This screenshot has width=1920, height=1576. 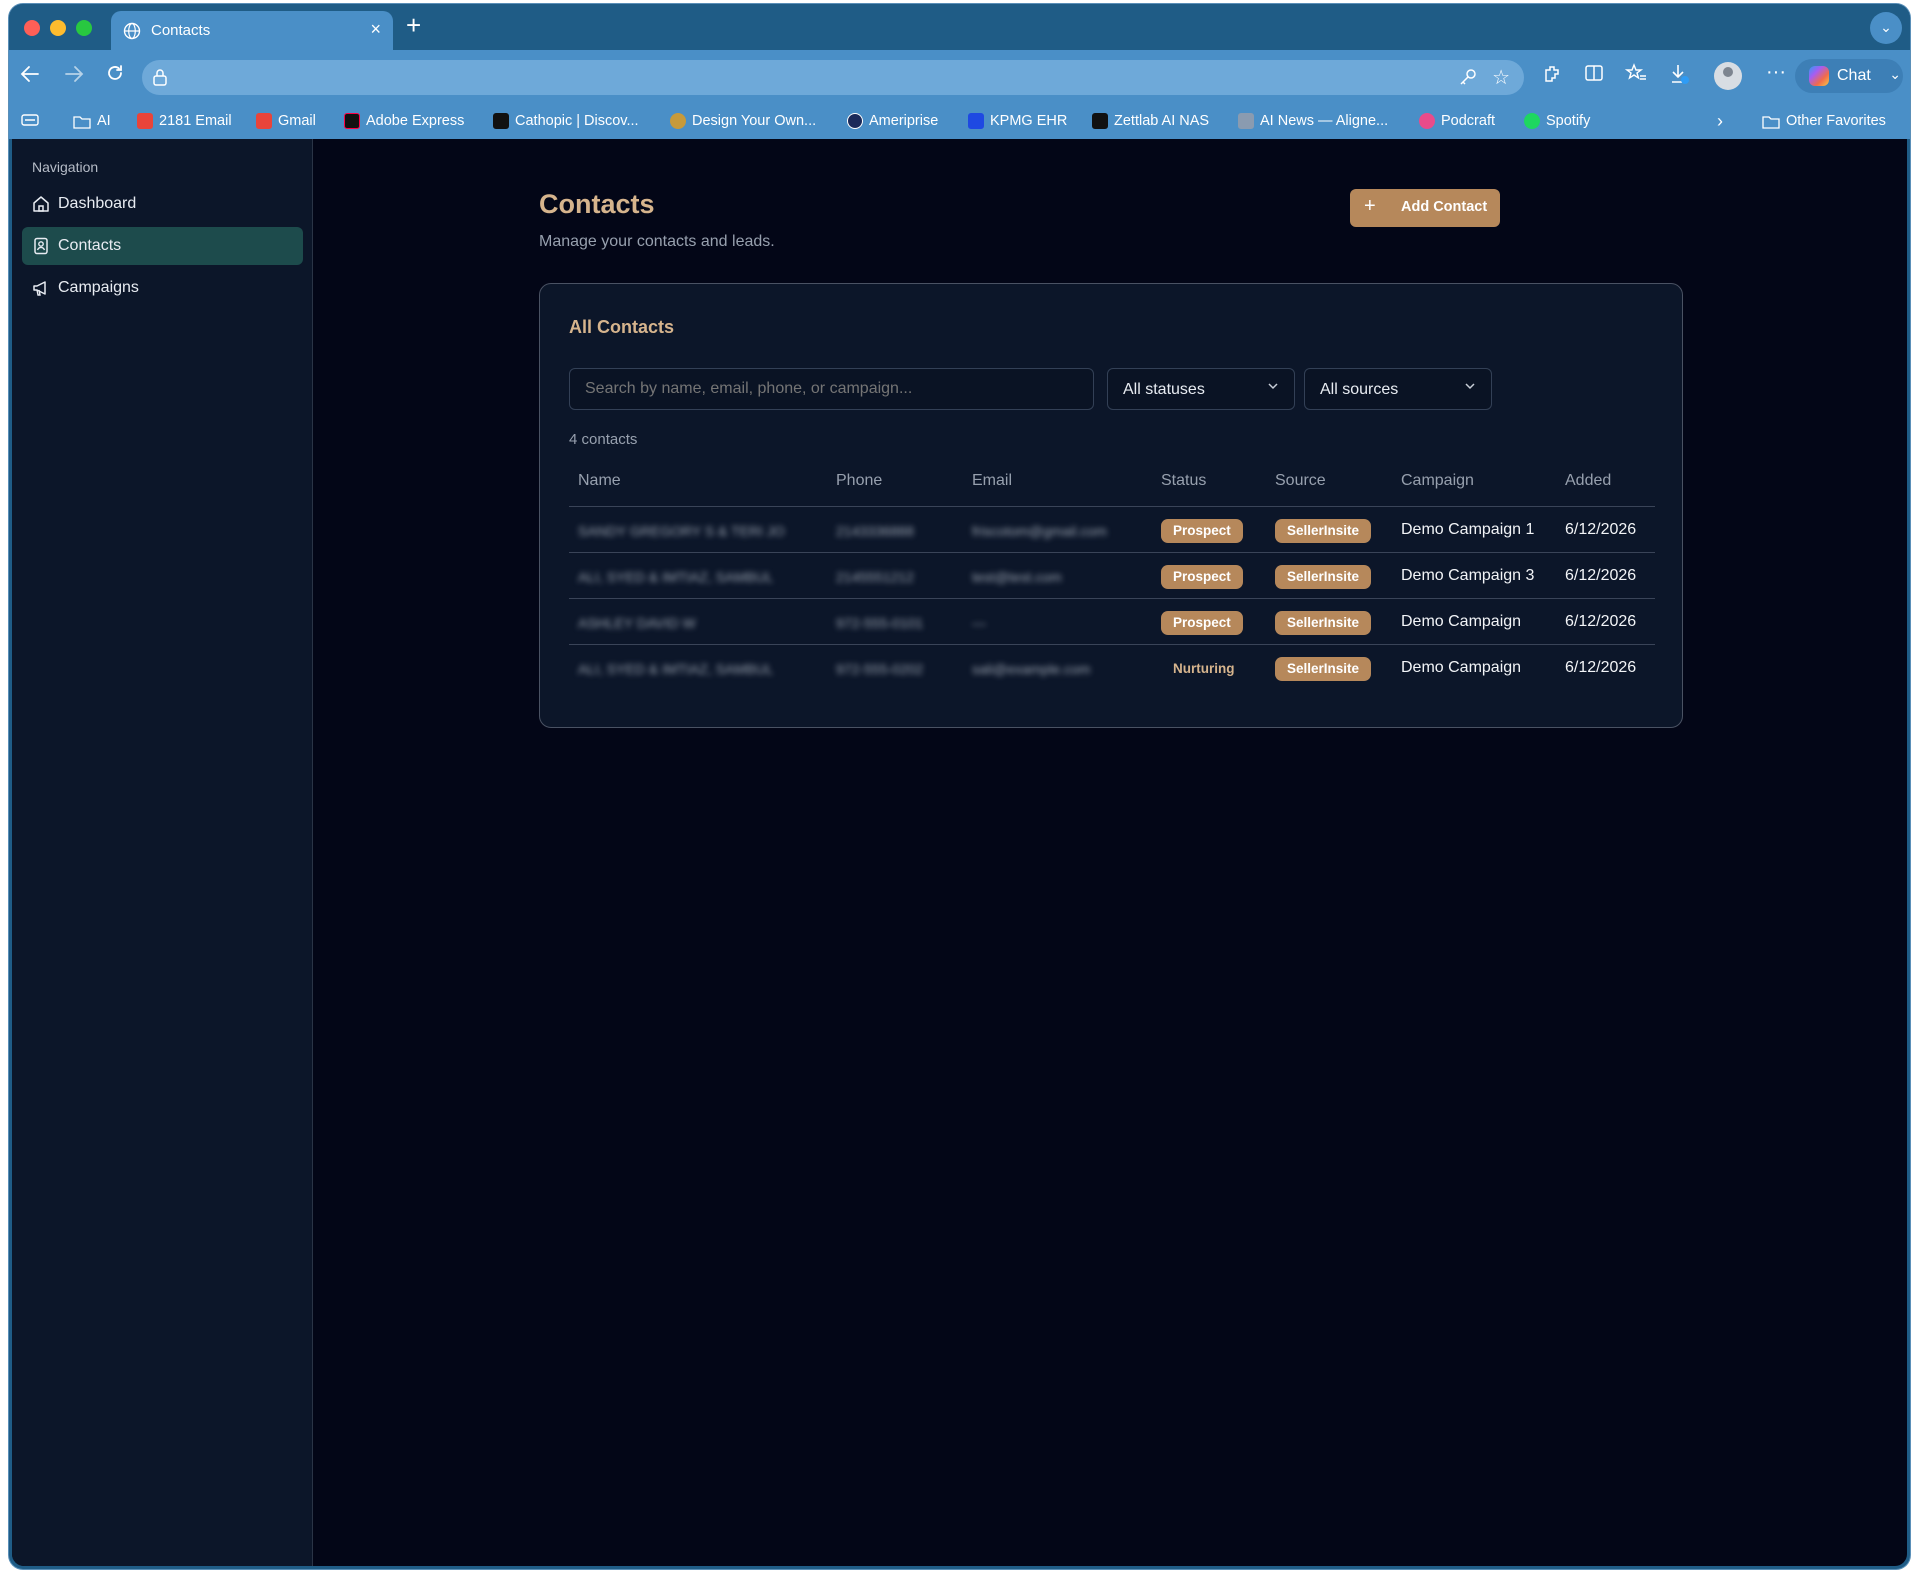 What do you see at coordinates (413, 25) in the screenshot?
I see `new-tab-button: +` at bounding box center [413, 25].